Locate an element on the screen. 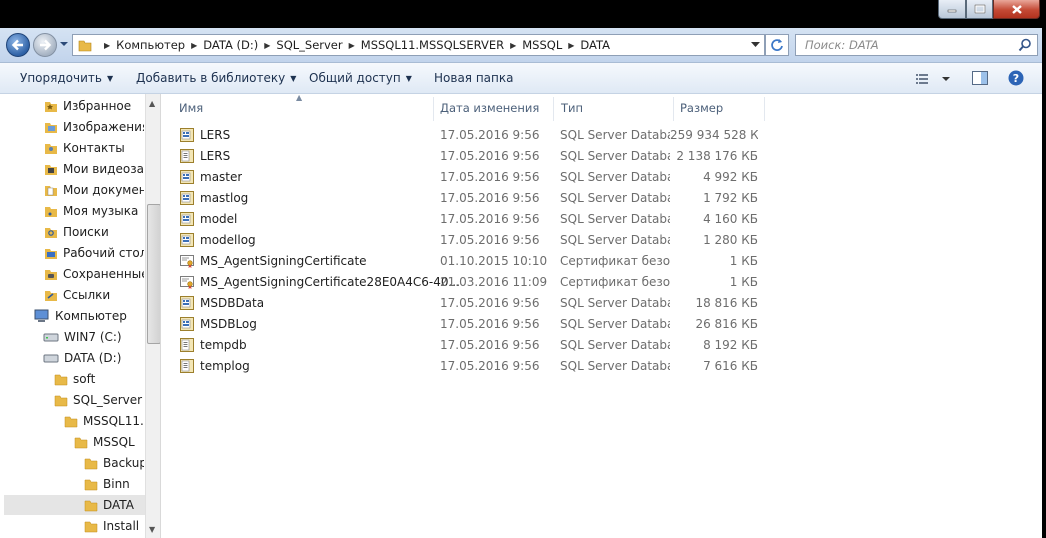  sidebar-item-data: DATA is located at coordinates (74, 505).